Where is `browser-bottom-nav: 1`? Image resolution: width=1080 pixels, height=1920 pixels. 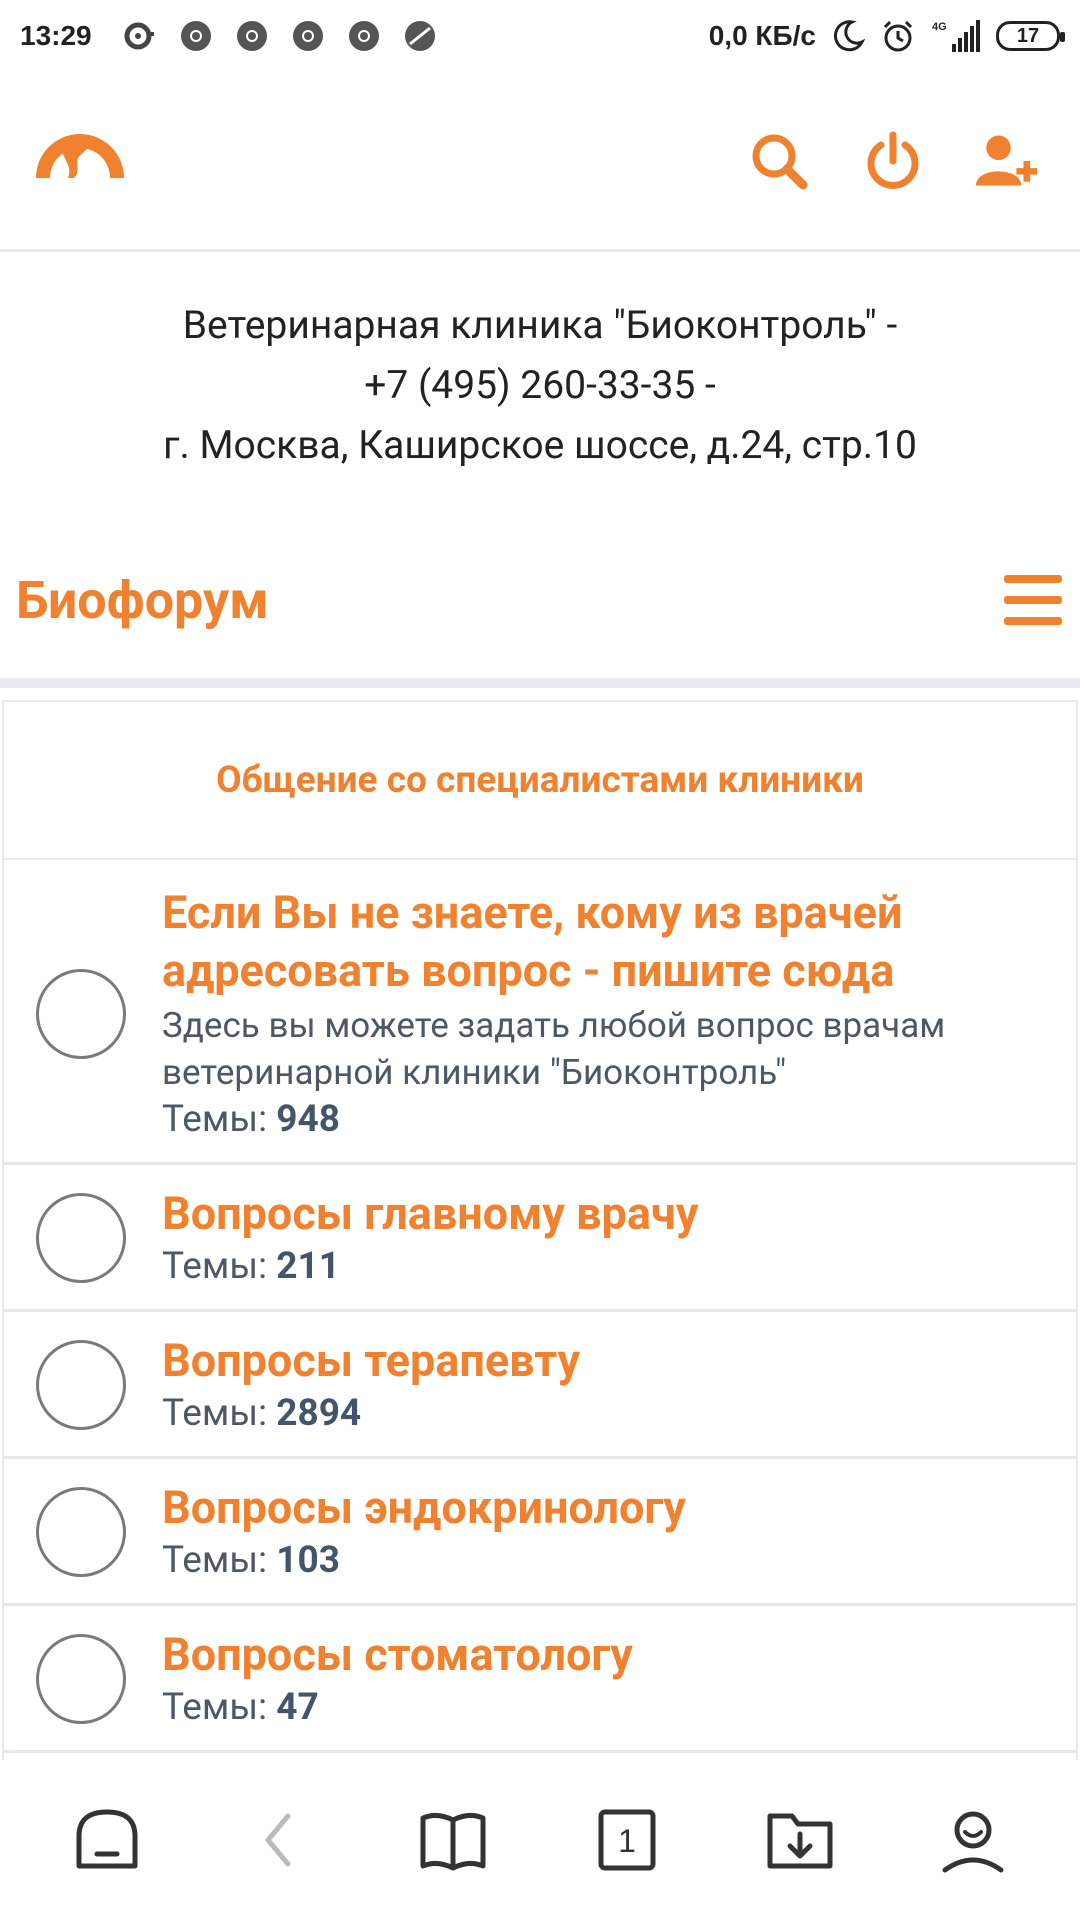
browser-bottom-nav: 1 is located at coordinates (540, 1840).